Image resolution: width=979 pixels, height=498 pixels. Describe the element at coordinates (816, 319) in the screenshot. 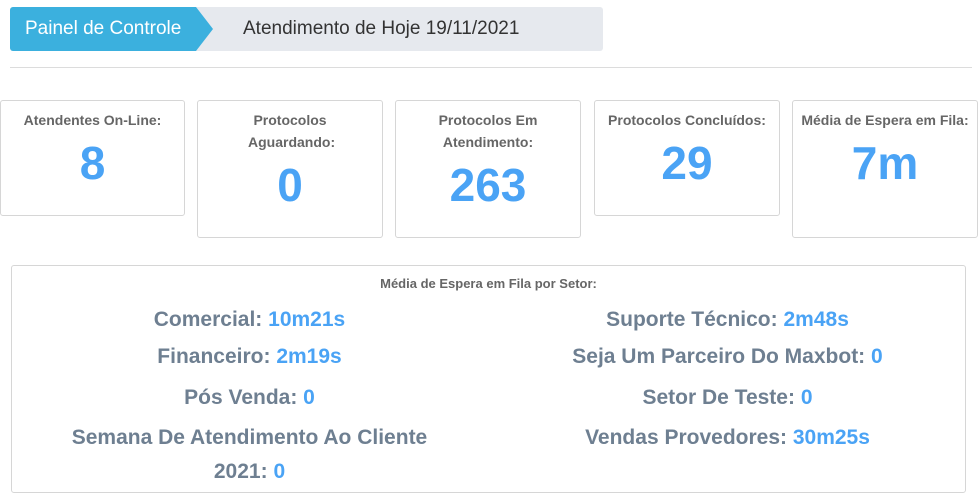

I see `sector-value: 2m48s` at that location.